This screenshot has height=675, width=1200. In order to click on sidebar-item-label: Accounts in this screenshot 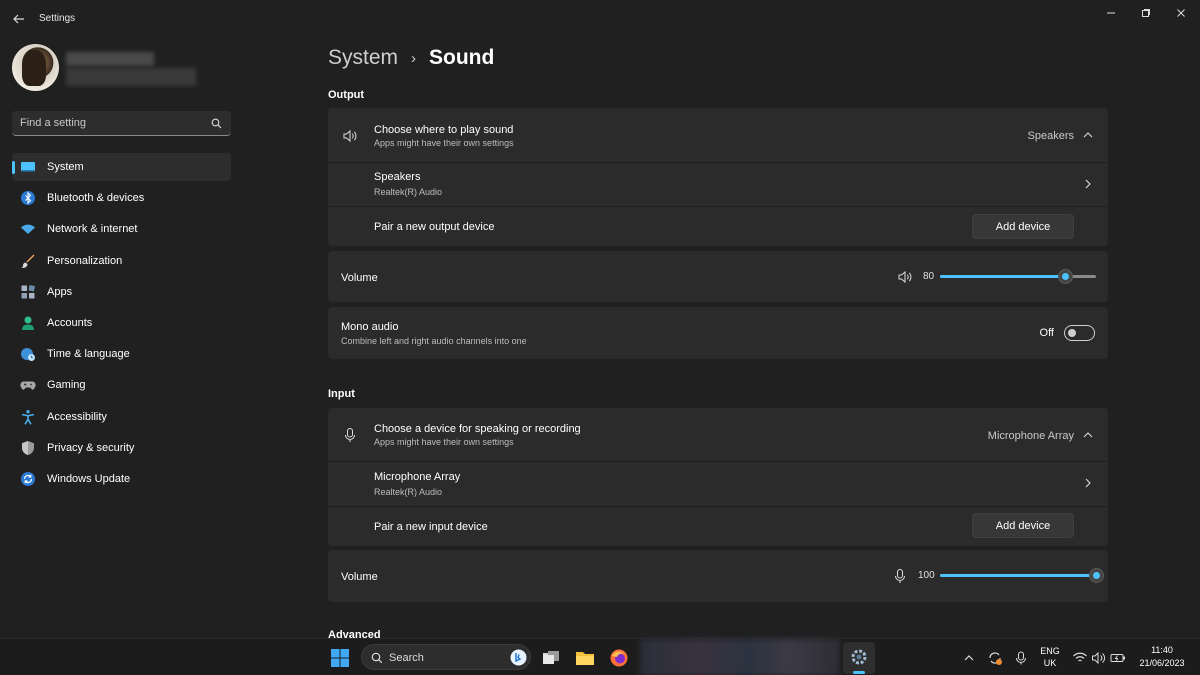, I will do `click(70, 322)`.